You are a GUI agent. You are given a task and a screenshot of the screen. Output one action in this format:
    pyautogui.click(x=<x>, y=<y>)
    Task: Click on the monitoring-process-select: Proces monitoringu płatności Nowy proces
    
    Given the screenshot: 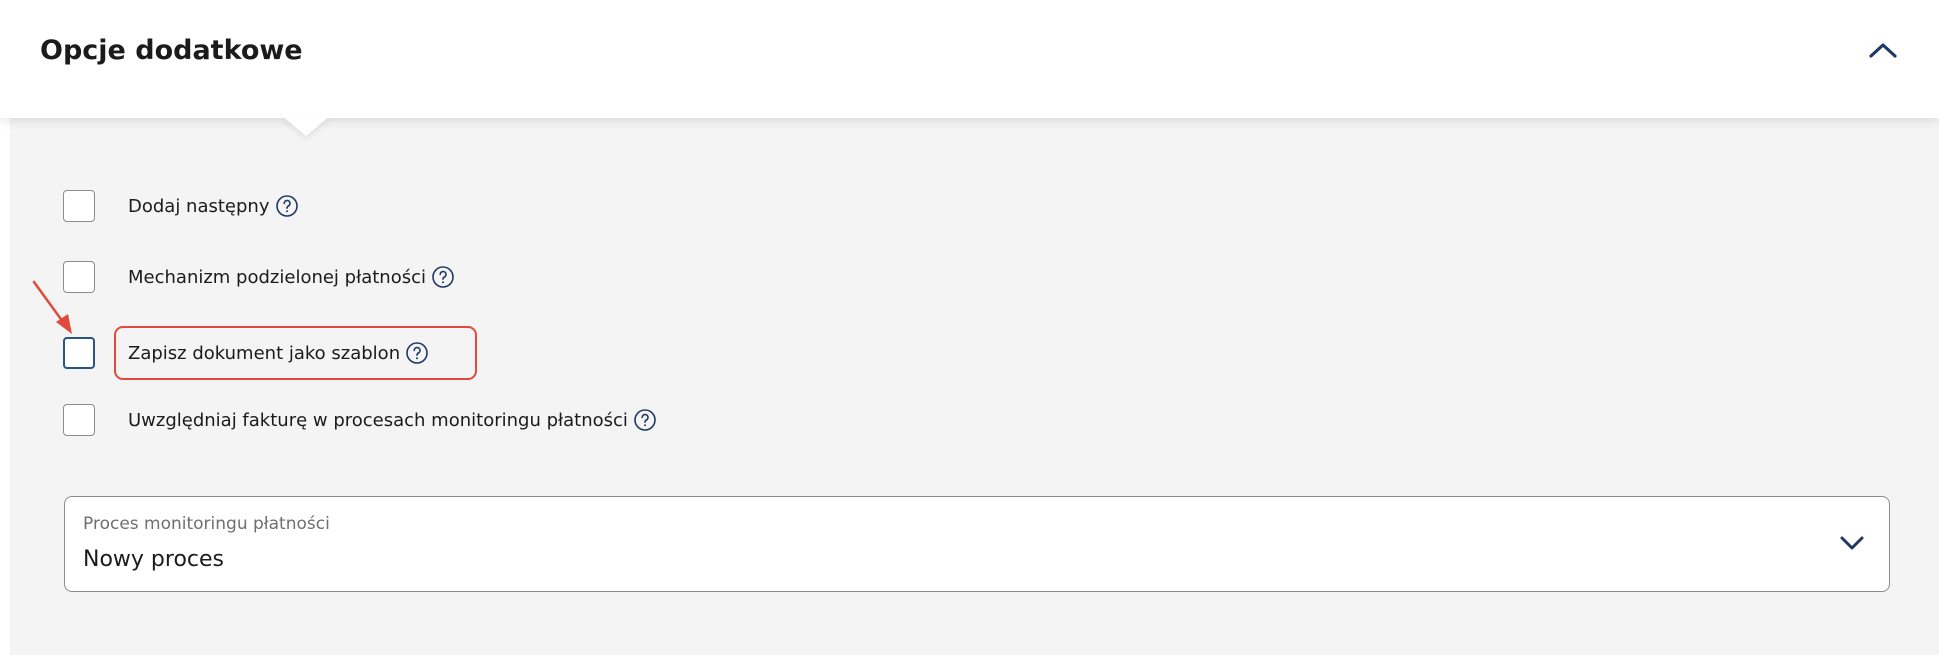 What is the action you would take?
    pyautogui.click(x=977, y=544)
    